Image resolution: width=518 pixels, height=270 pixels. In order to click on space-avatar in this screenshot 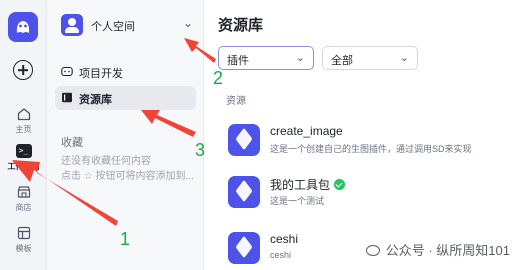, I will do `click(72, 25)`.